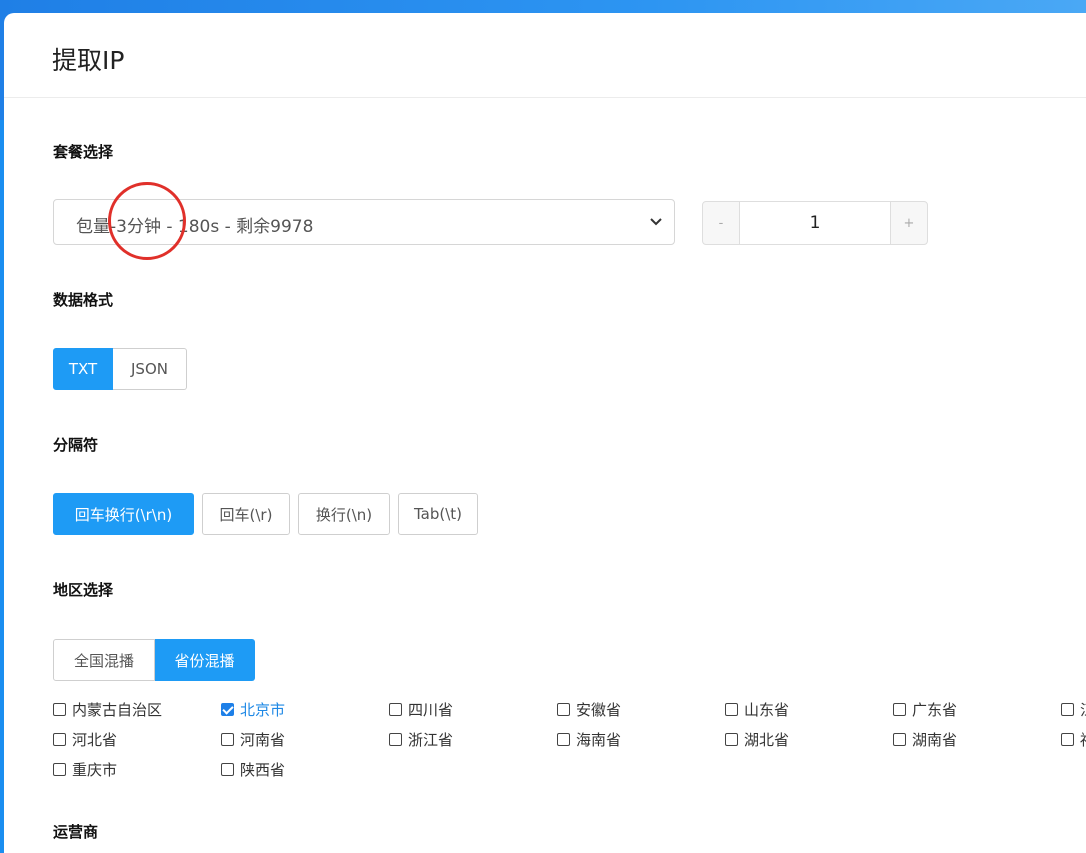 This screenshot has height=853, width=1086. I want to click on format-button-group: TXT JSON, so click(120, 369).